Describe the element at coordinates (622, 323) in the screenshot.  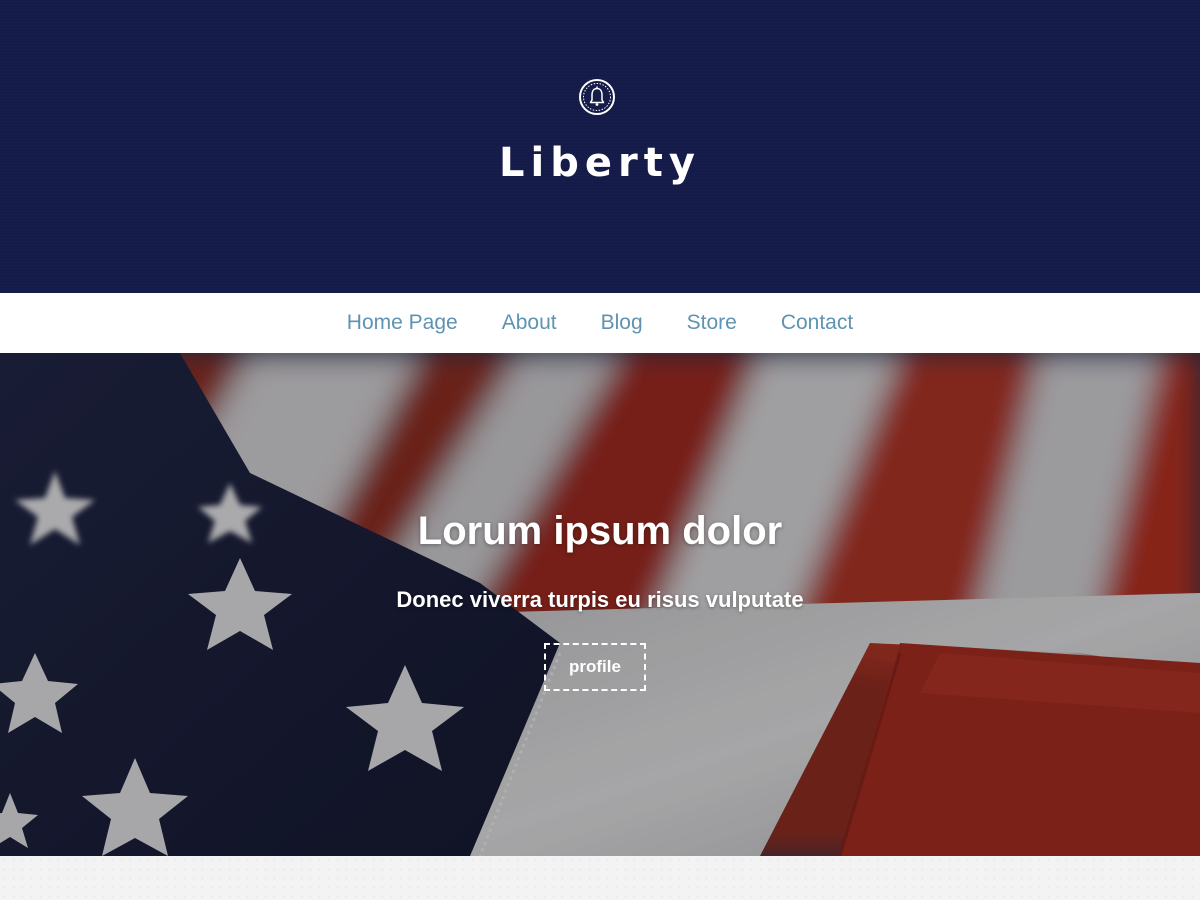
I see `nav-item-blog: Blog` at that location.